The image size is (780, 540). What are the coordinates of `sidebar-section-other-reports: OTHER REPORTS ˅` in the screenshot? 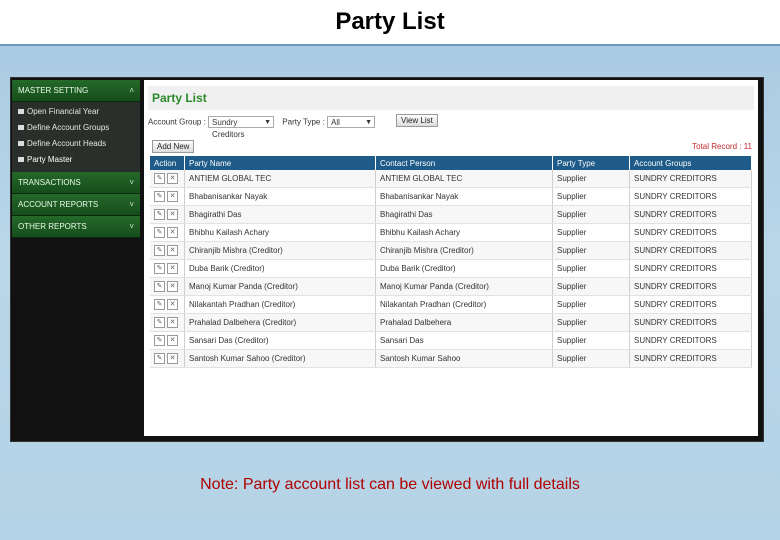 It's located at (76, 227).